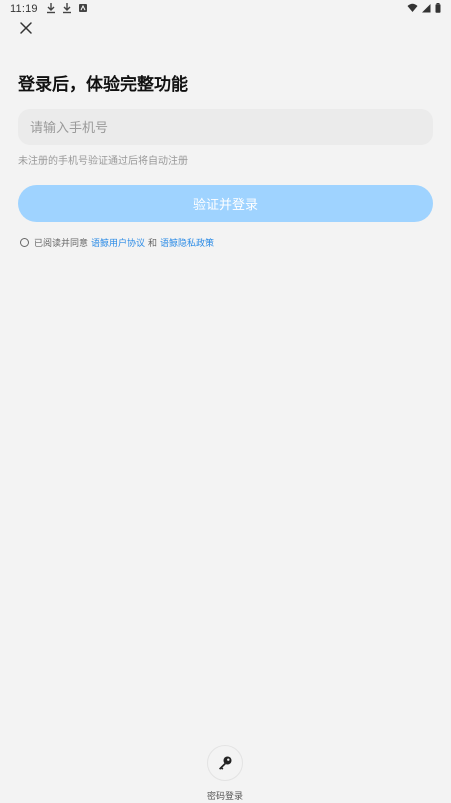  Describe the element at coordinates (24, 9) in the screenshot. I see `status-time: 11:19` at that location.